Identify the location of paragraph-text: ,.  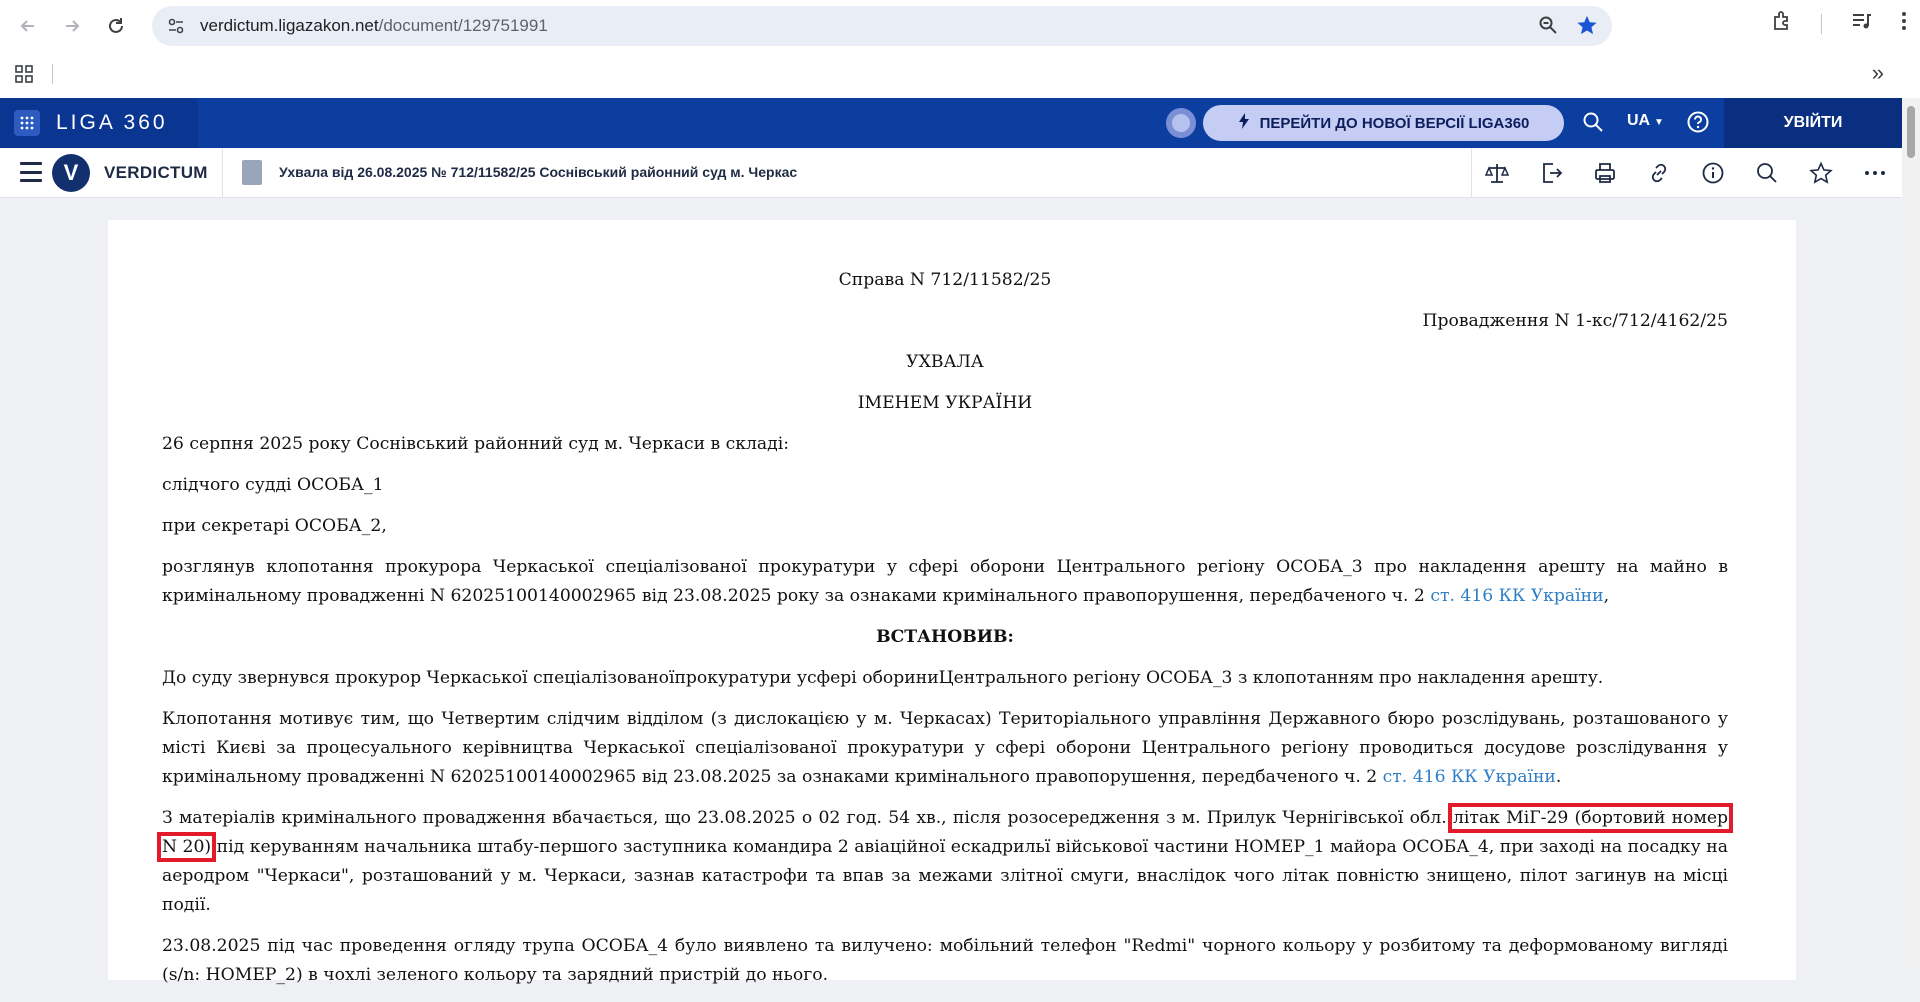
(1606, 596).